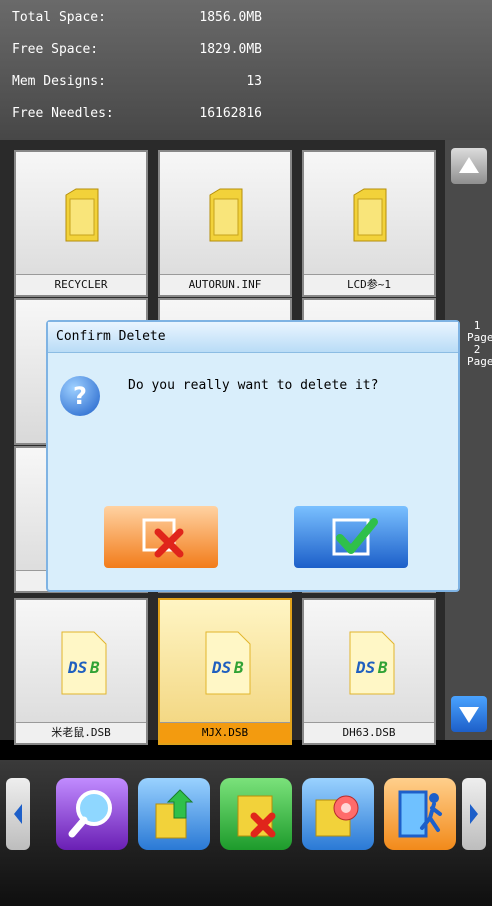  I want to click on check-icon, so click(355, 537).